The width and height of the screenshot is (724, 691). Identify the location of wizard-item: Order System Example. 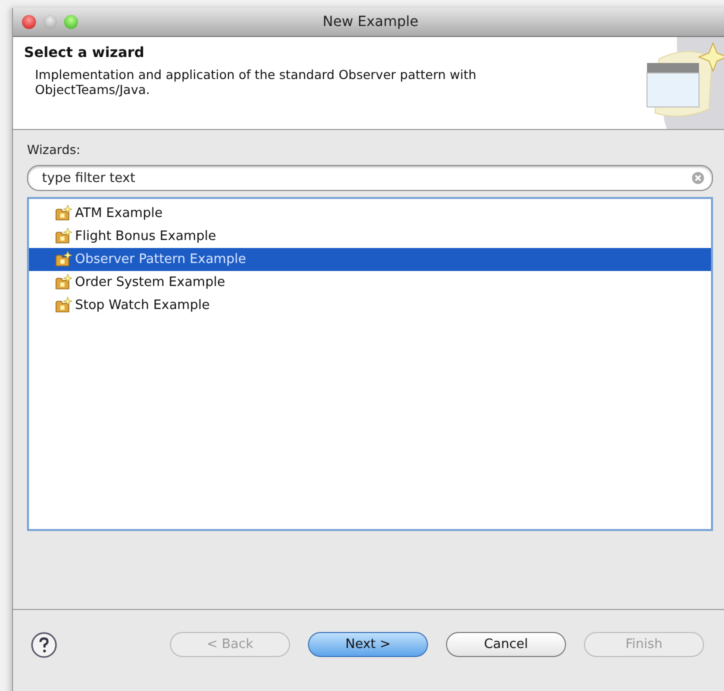
(370, 282).